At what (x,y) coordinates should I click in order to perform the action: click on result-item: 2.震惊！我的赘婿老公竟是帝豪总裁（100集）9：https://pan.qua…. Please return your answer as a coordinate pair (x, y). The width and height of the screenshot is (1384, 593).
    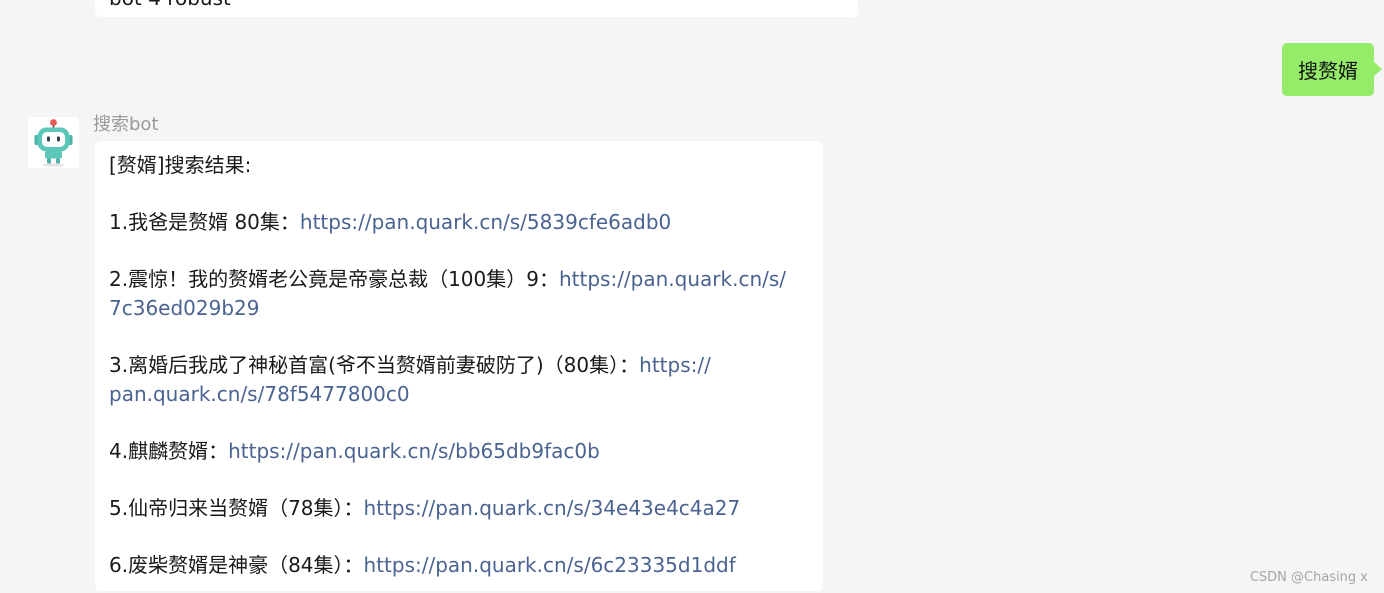
    Looking at the image, I should click on (459, 293).